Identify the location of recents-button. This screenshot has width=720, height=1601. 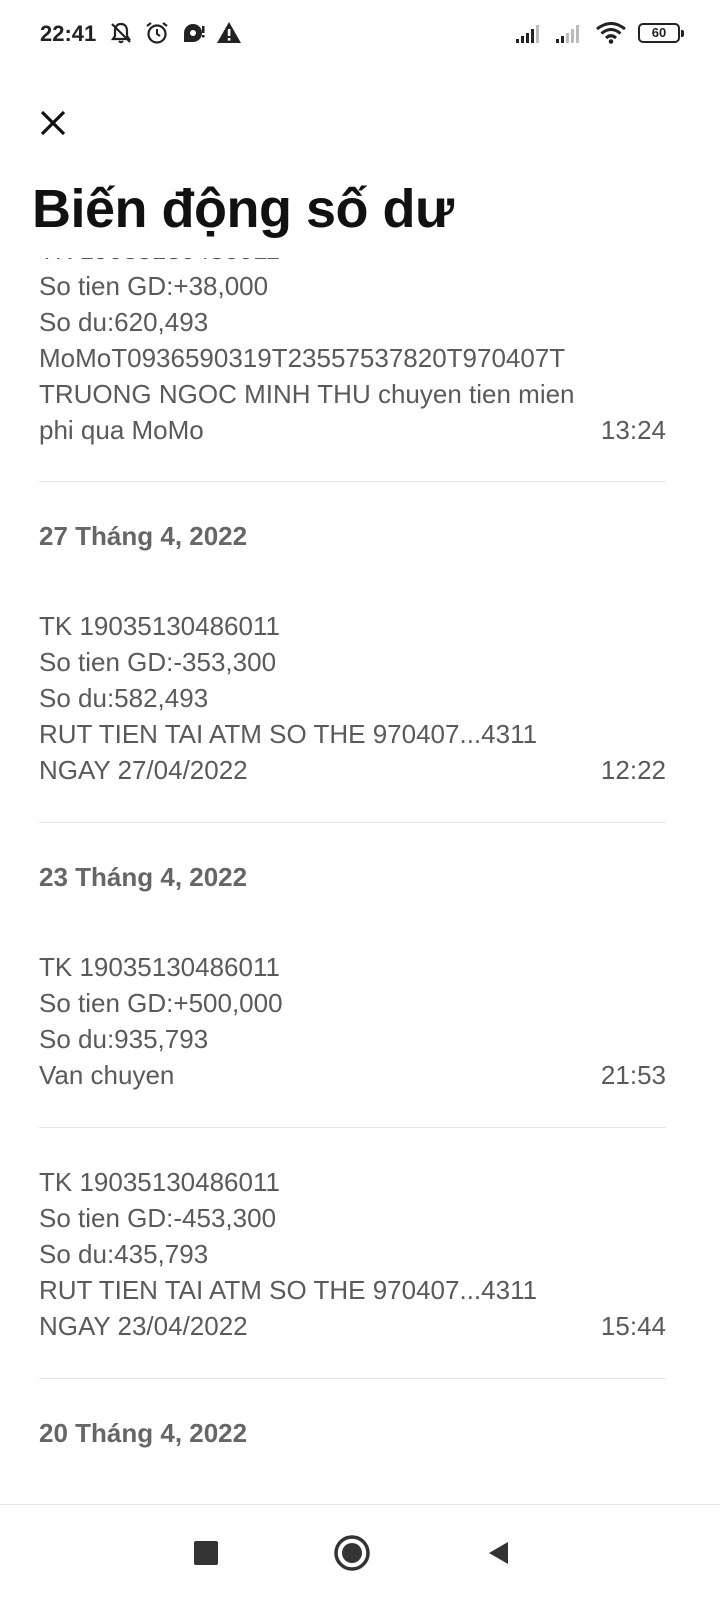
(206, 1553).